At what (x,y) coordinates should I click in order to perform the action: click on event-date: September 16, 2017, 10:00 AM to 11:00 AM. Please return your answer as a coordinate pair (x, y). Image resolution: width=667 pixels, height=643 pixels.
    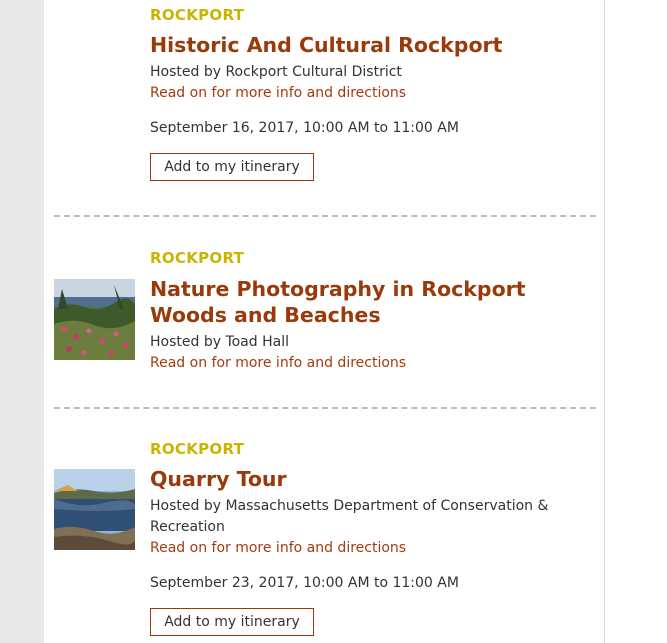
    Looking at the image, I should click on (304, 128).